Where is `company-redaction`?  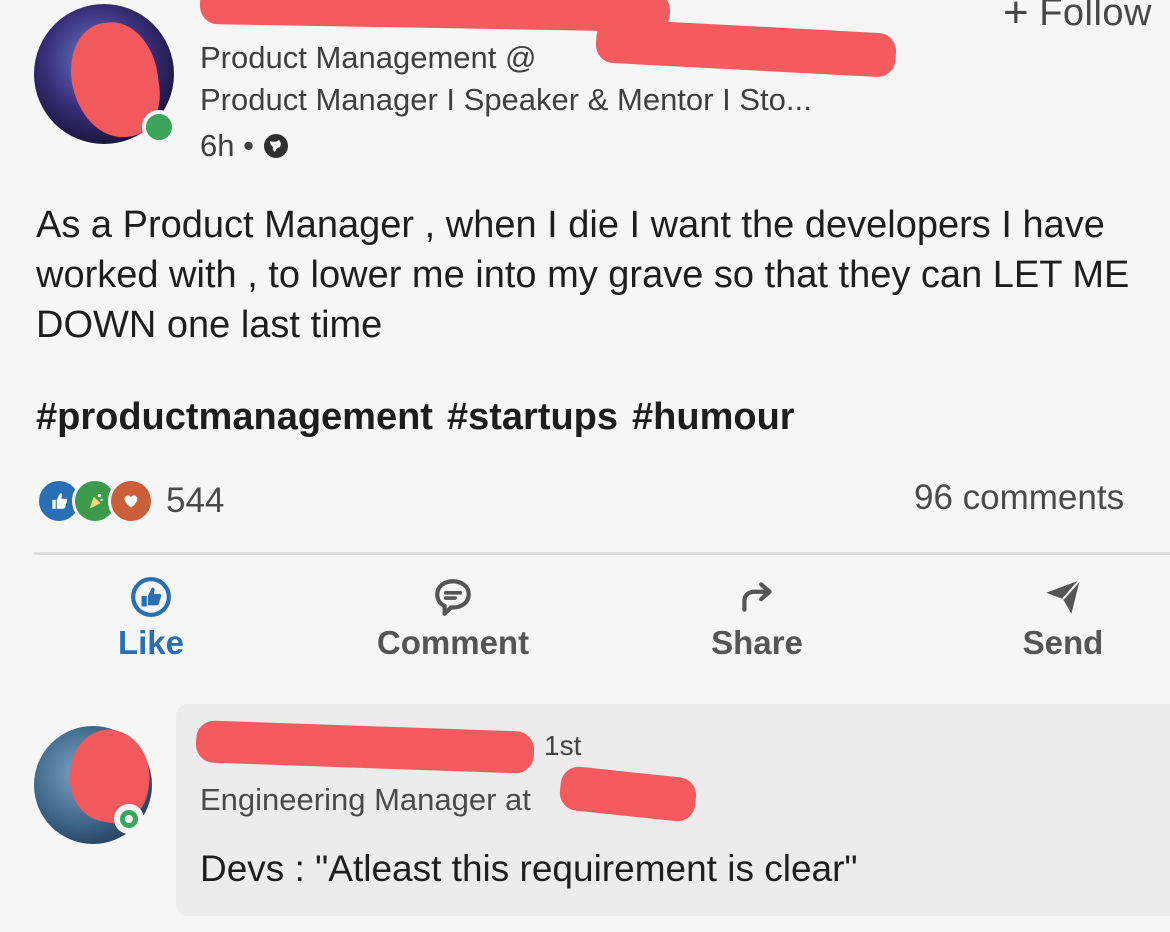
company-redaction is located at coordinates (746, 48).